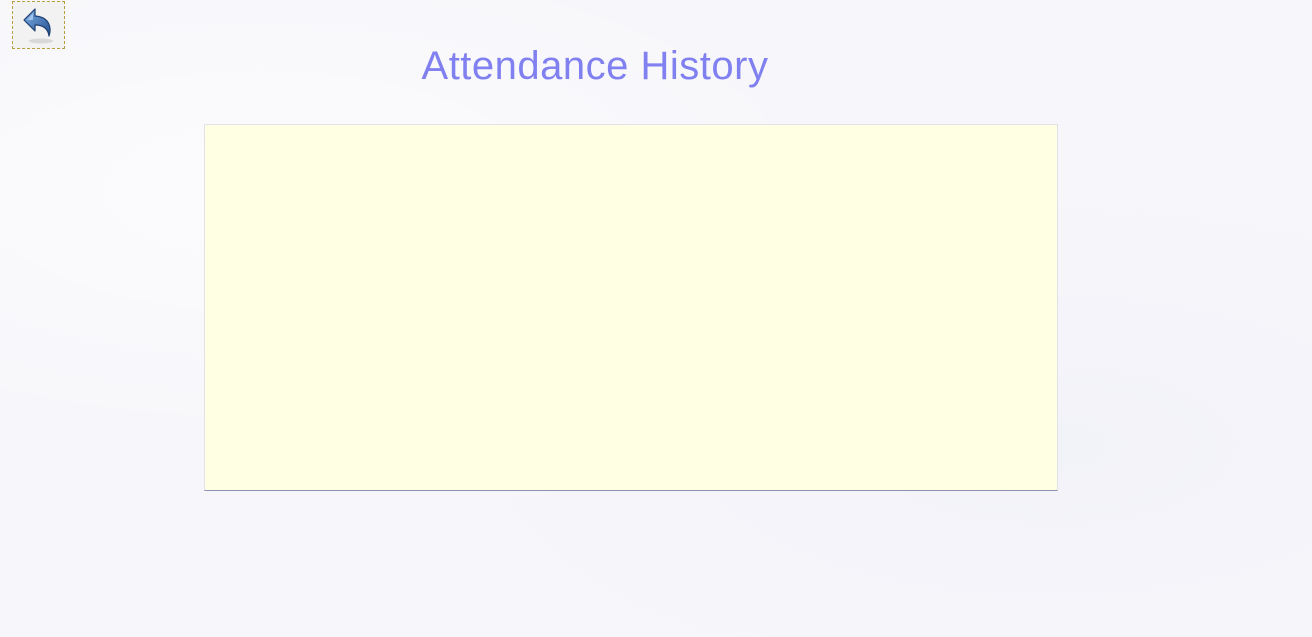 Image resolution: width=1312 pixels, height=637 pixels. I want to click on undo-arrow-icon, so click(39, 25).